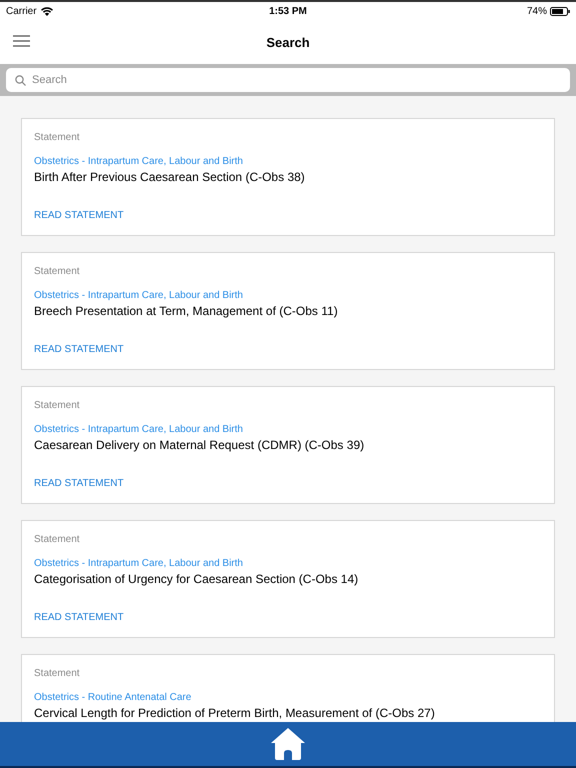  Describe the element at coordinates (288, 11) in the screenshot. I see `clock-time: 1:53 PM` at that location.